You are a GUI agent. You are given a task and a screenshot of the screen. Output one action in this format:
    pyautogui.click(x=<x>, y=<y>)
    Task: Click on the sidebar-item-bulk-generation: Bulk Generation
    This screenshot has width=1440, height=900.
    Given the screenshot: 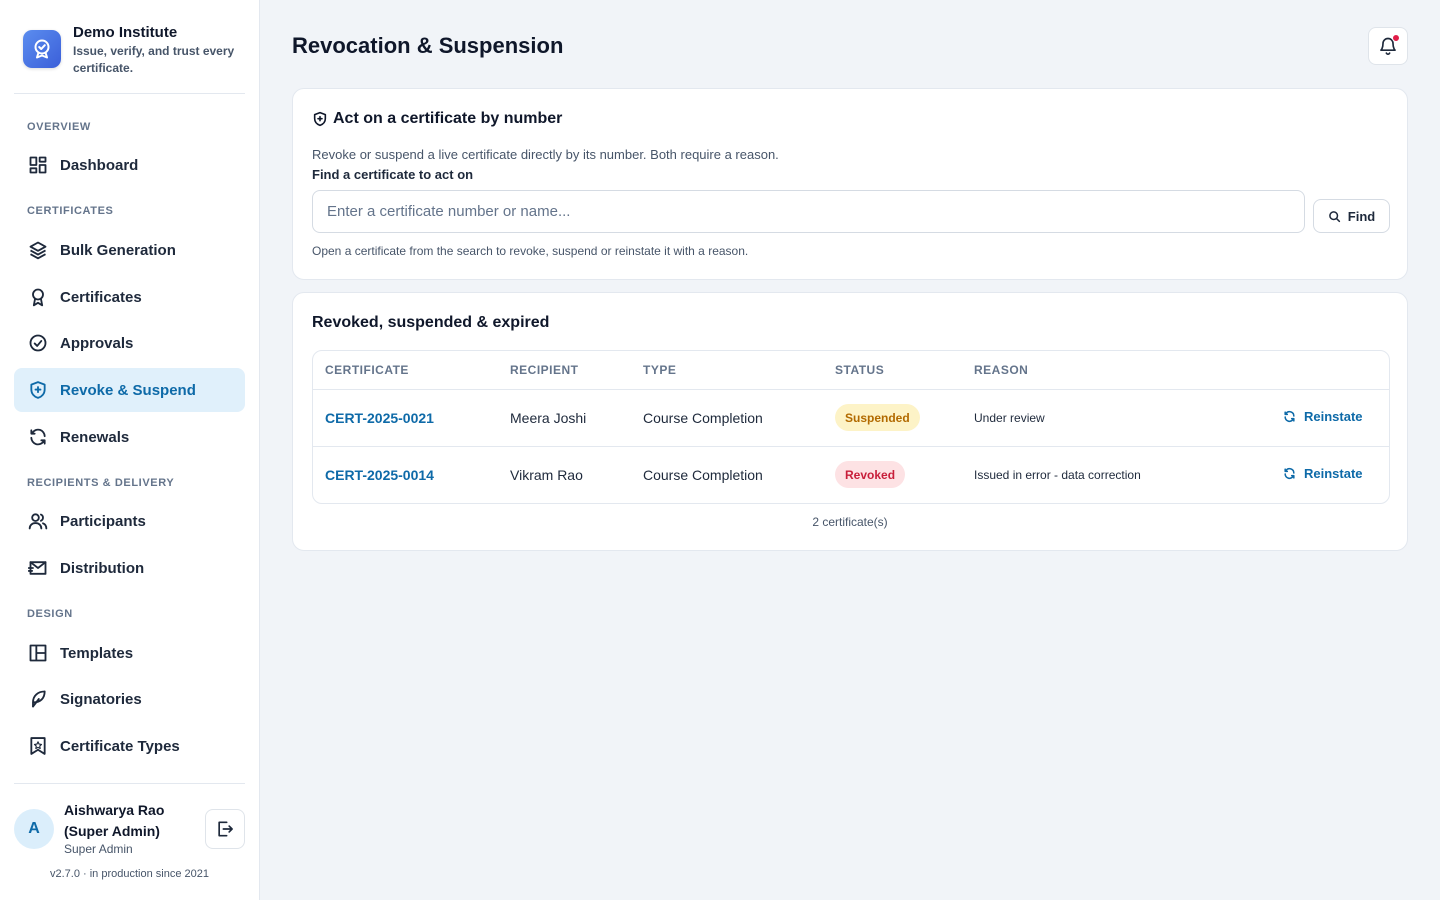 What is the action you would take?
    pyautogui.click(x=129, y=250)
    